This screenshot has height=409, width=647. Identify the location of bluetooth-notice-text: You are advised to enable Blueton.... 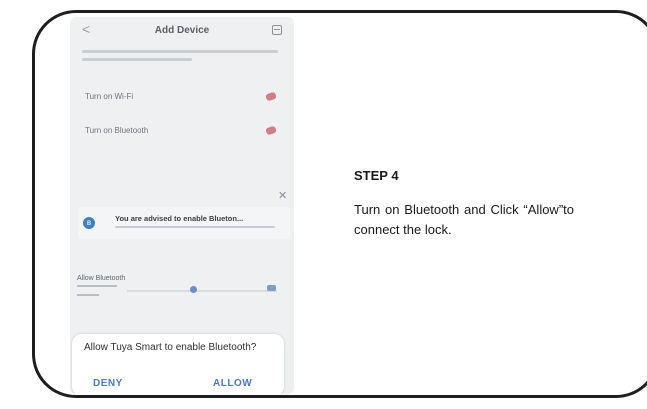
(179, 218).